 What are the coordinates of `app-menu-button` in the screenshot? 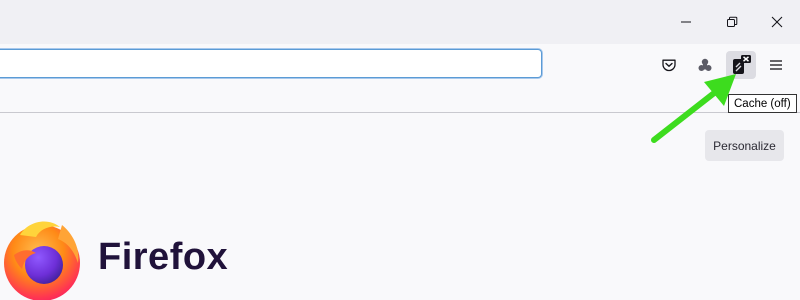 It's located at (776, 65).